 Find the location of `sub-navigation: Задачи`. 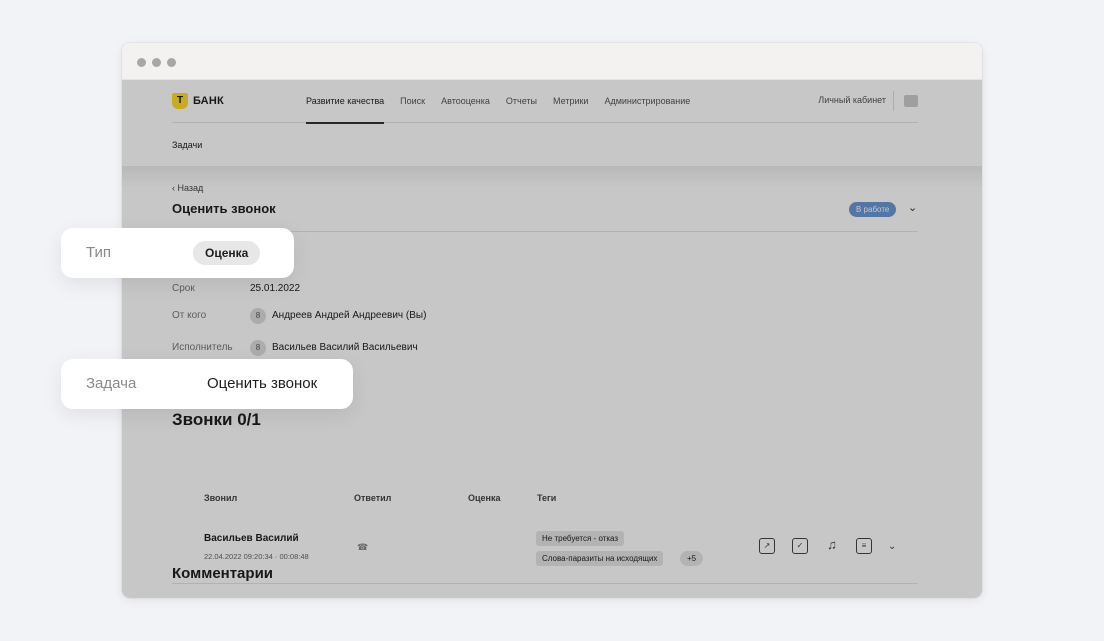

sub-navigation: Задачи is located at coordinates (187, 145).